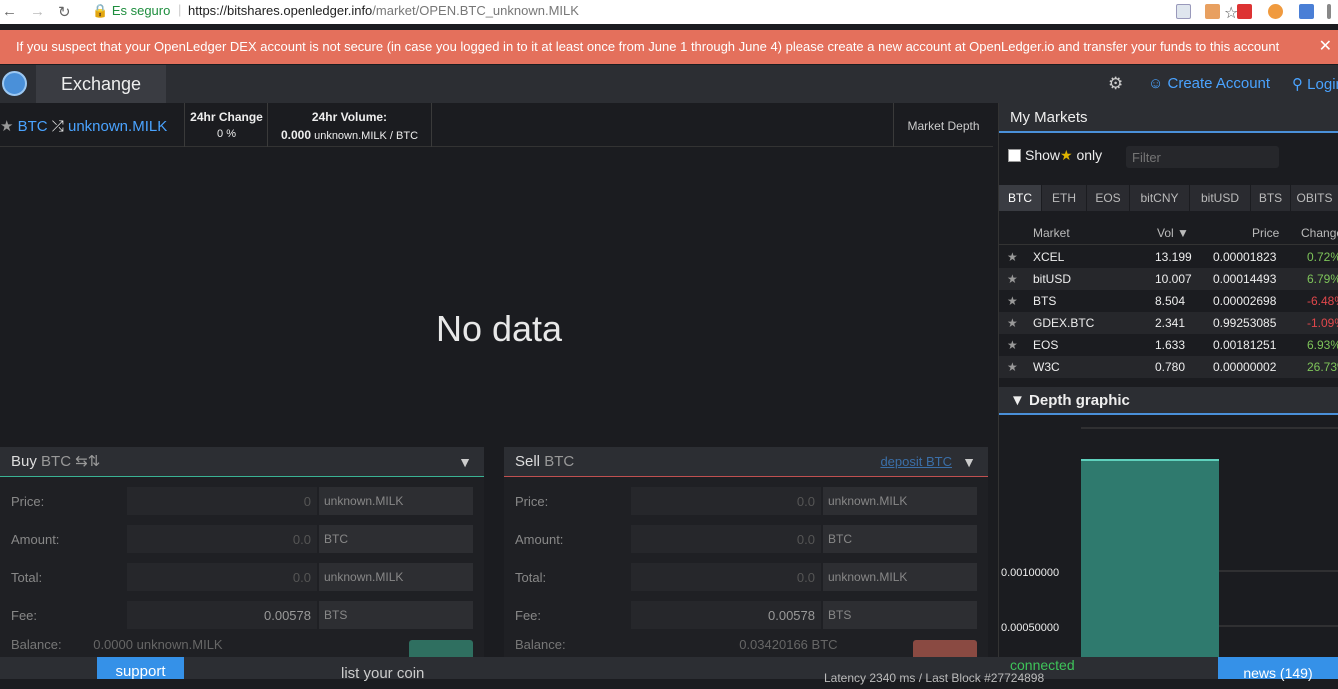 The width and height of the screenshot is (1338, 689). What do you see at coordinates (1275, 11) in the screenshot?
I see `metamask-icon` at bounding box center [1275, 11].